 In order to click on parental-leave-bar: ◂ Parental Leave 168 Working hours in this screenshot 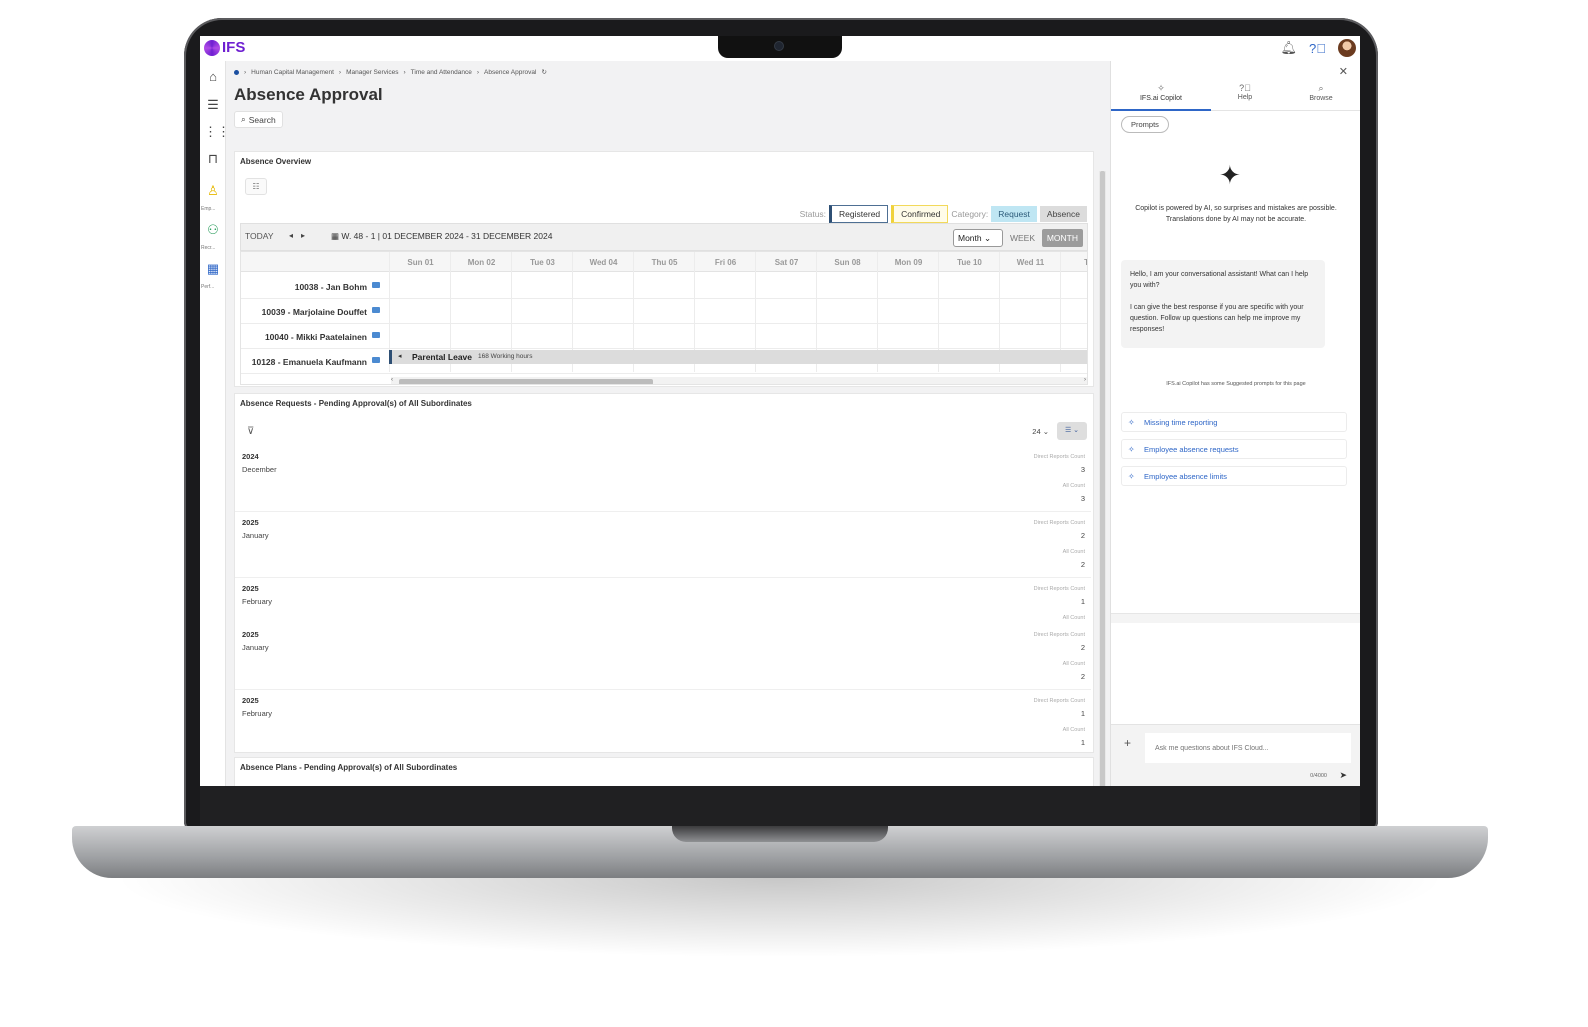, I will do `click(738, 357)`.